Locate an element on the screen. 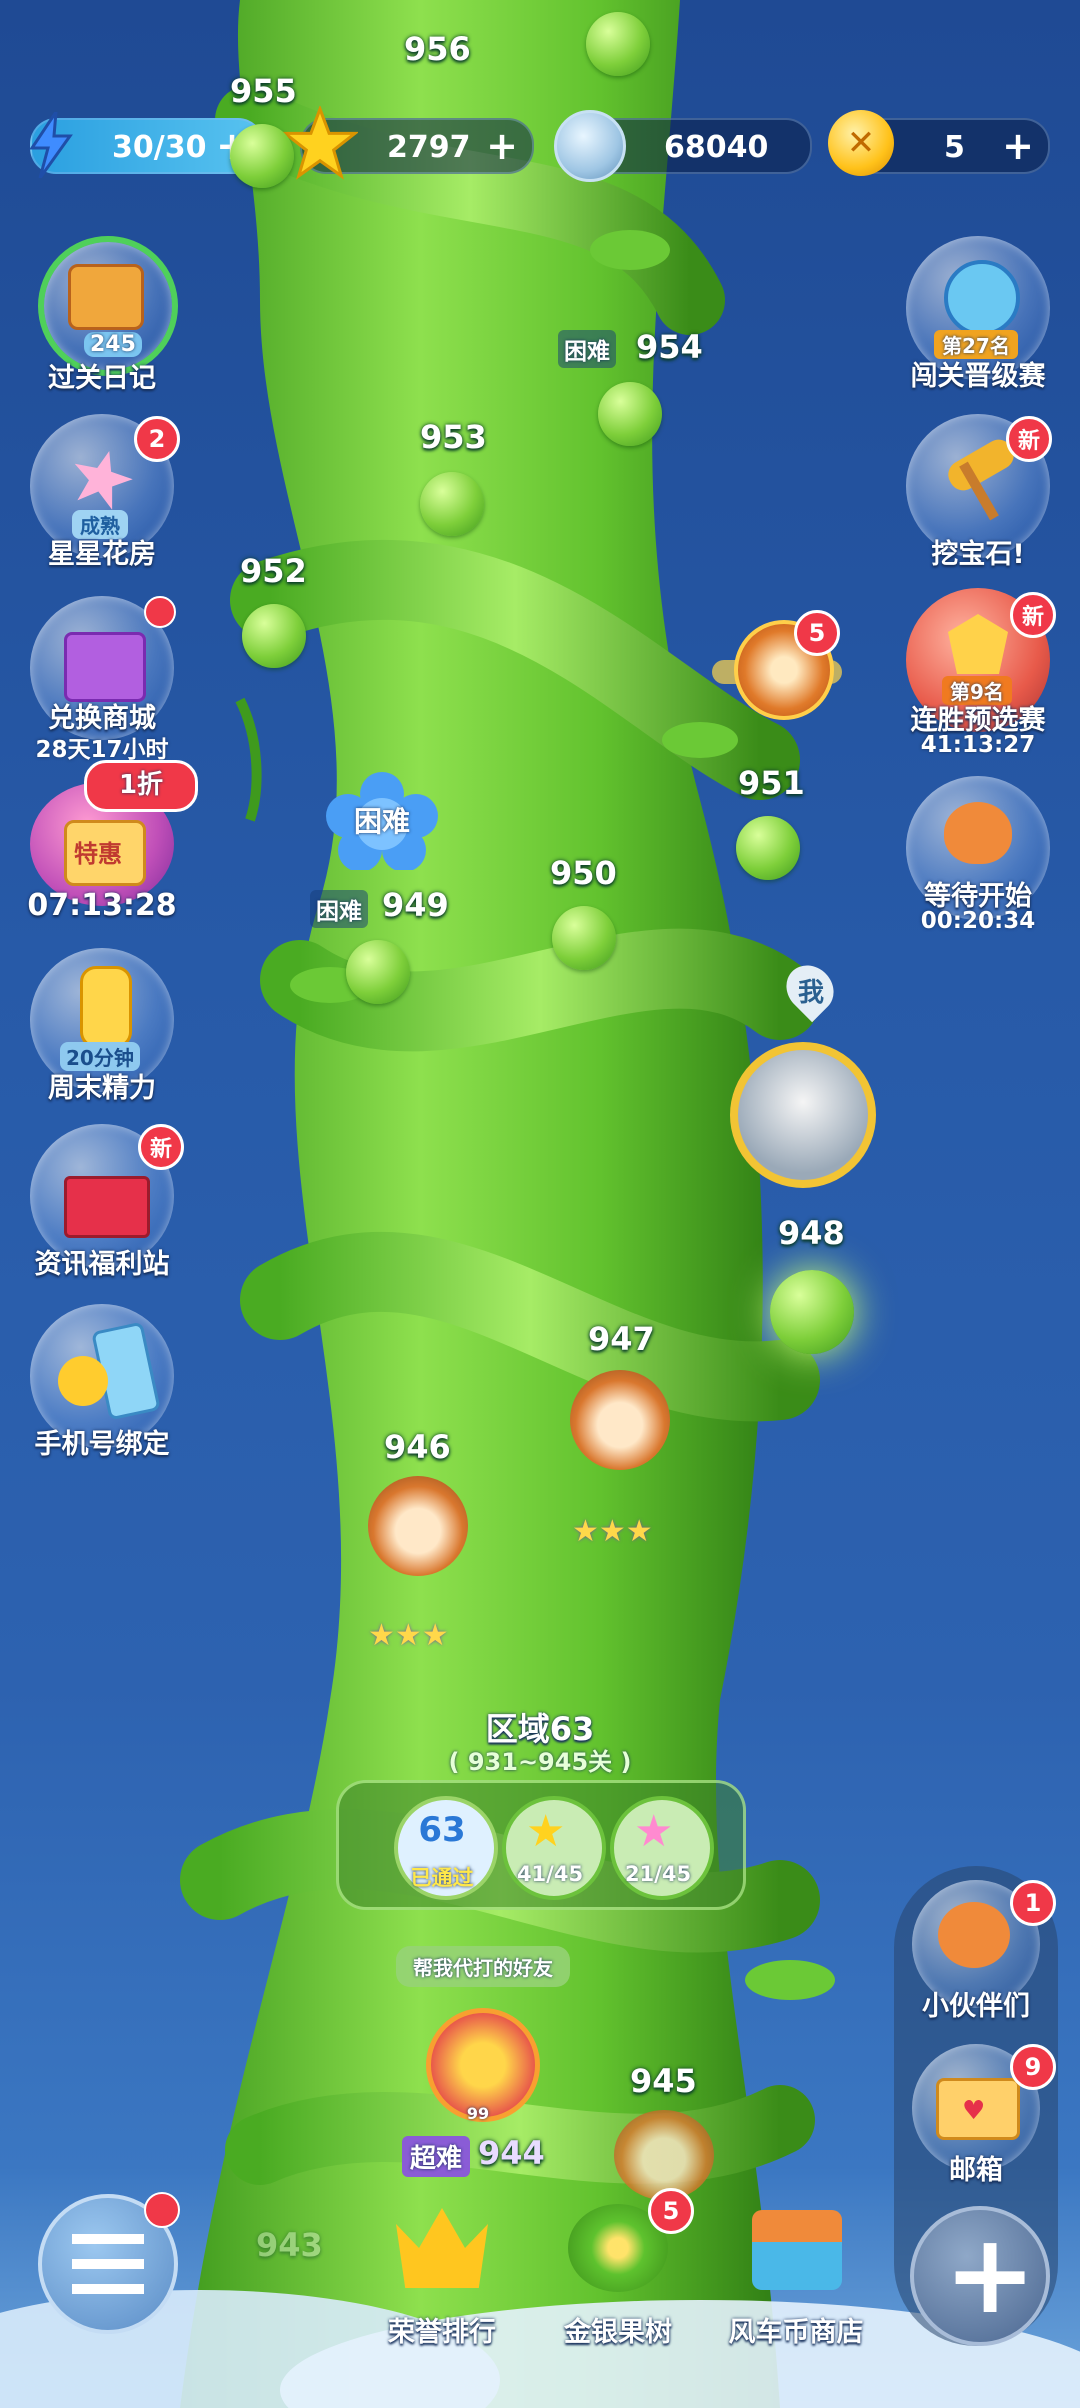  wait-start-button: 等待开始 00:20:34 is located at coordinates (978, 862).